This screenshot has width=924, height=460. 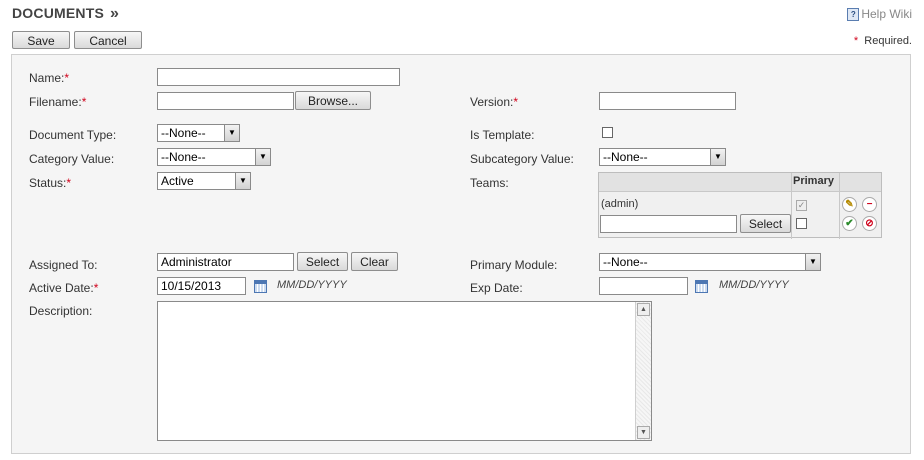 I want to click on status-value: Active, so click(x=177, y=181).